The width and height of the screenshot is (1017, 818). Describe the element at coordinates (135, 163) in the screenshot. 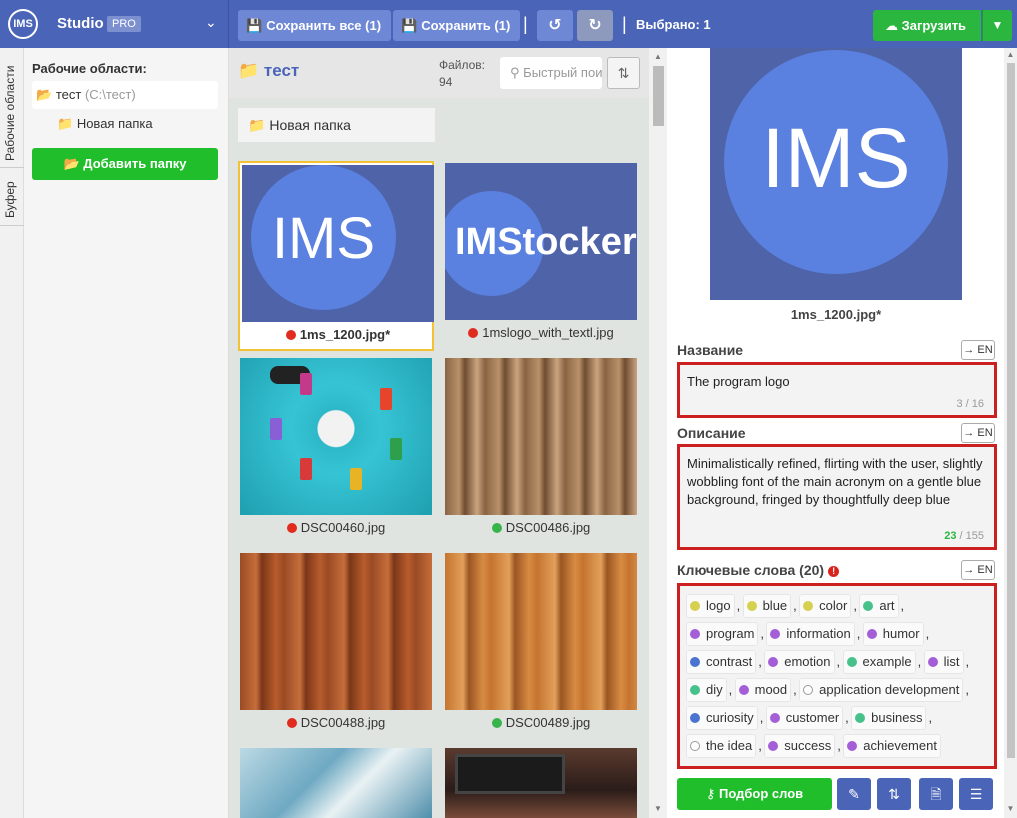

I see `add-folder-label: Добавить папку` at that location.